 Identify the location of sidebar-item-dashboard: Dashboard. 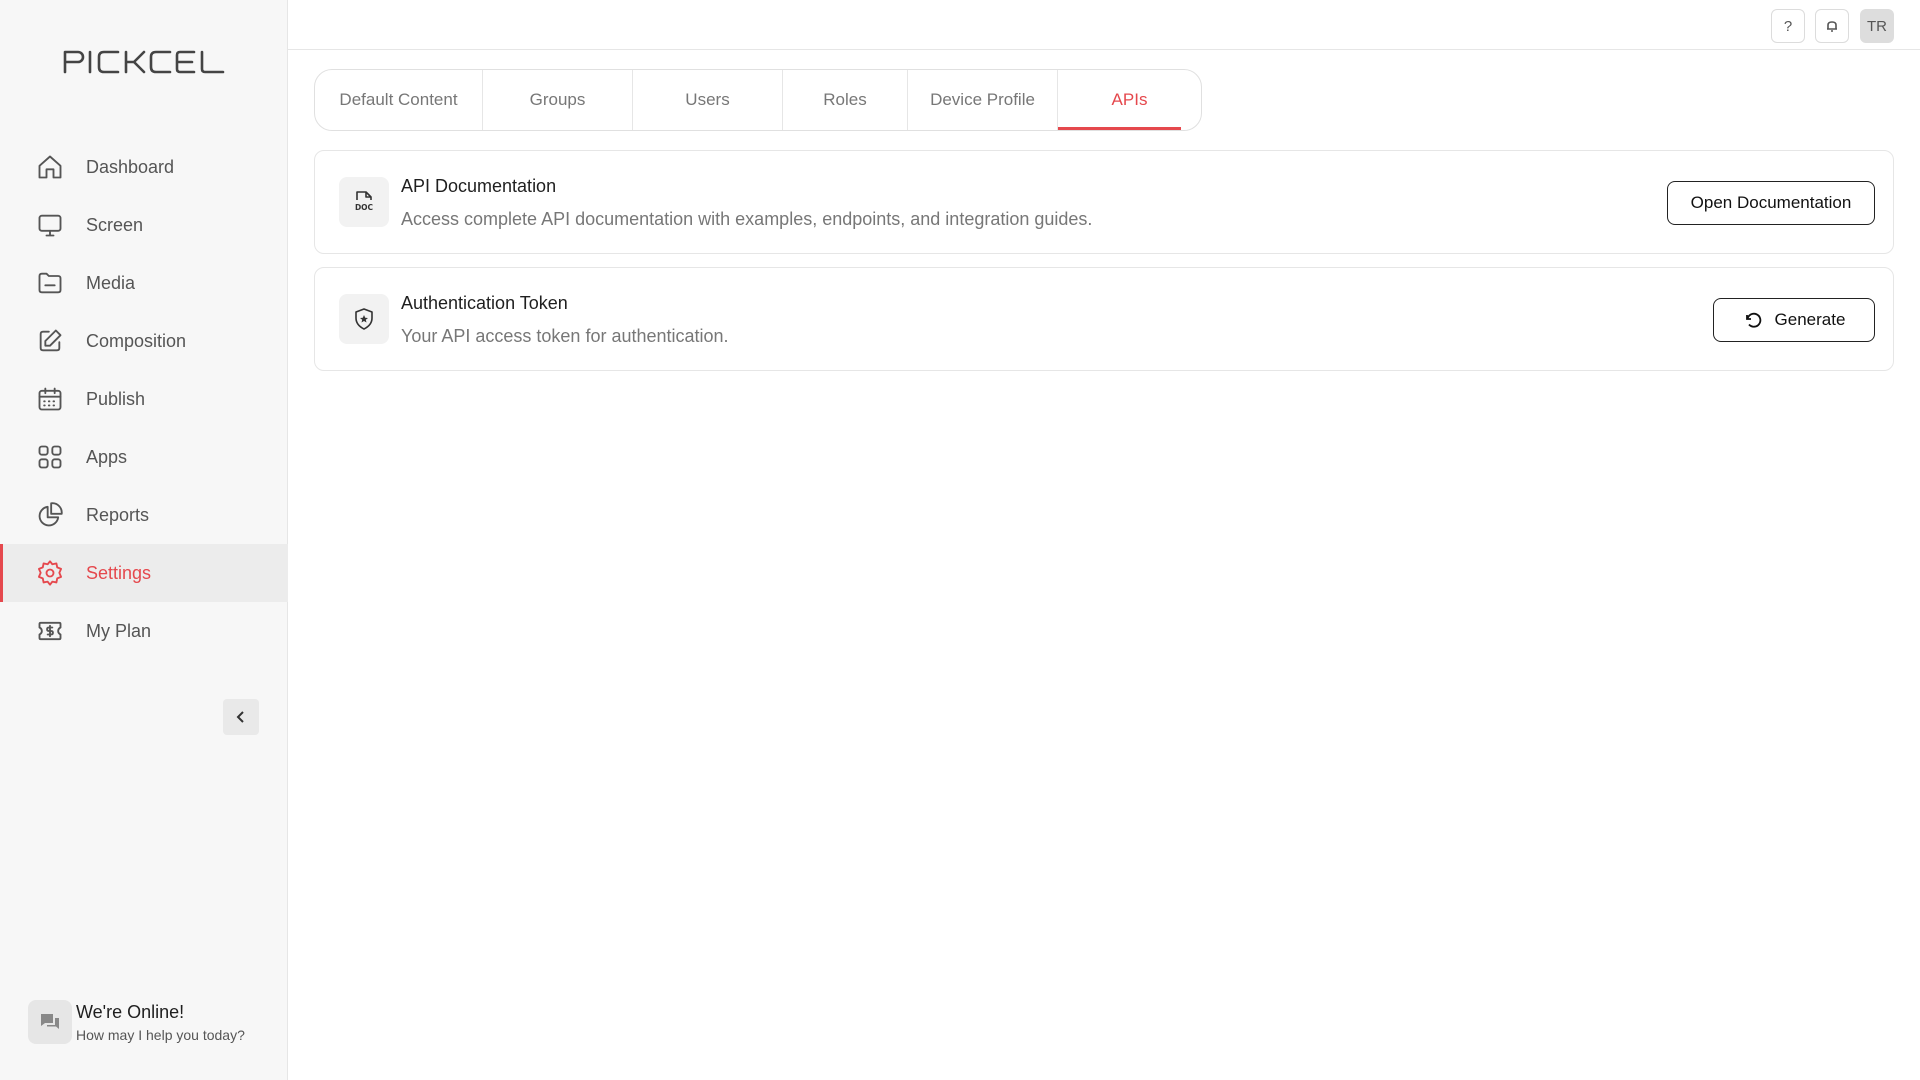
(144, 167).